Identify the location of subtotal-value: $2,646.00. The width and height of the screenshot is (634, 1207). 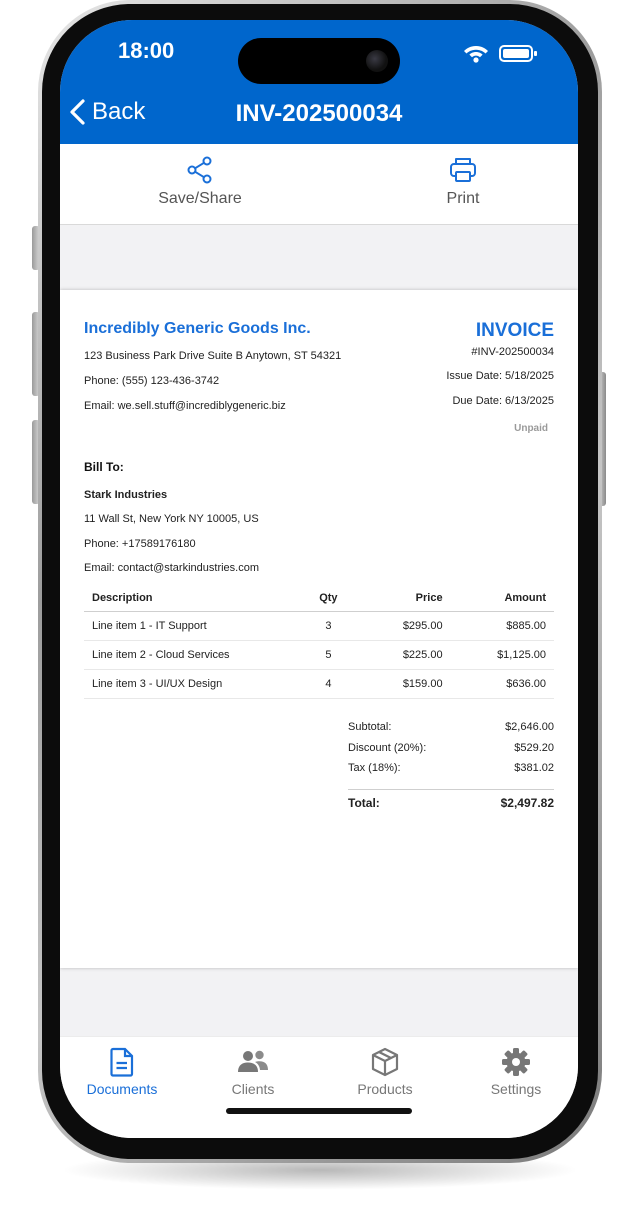
(529, 727).